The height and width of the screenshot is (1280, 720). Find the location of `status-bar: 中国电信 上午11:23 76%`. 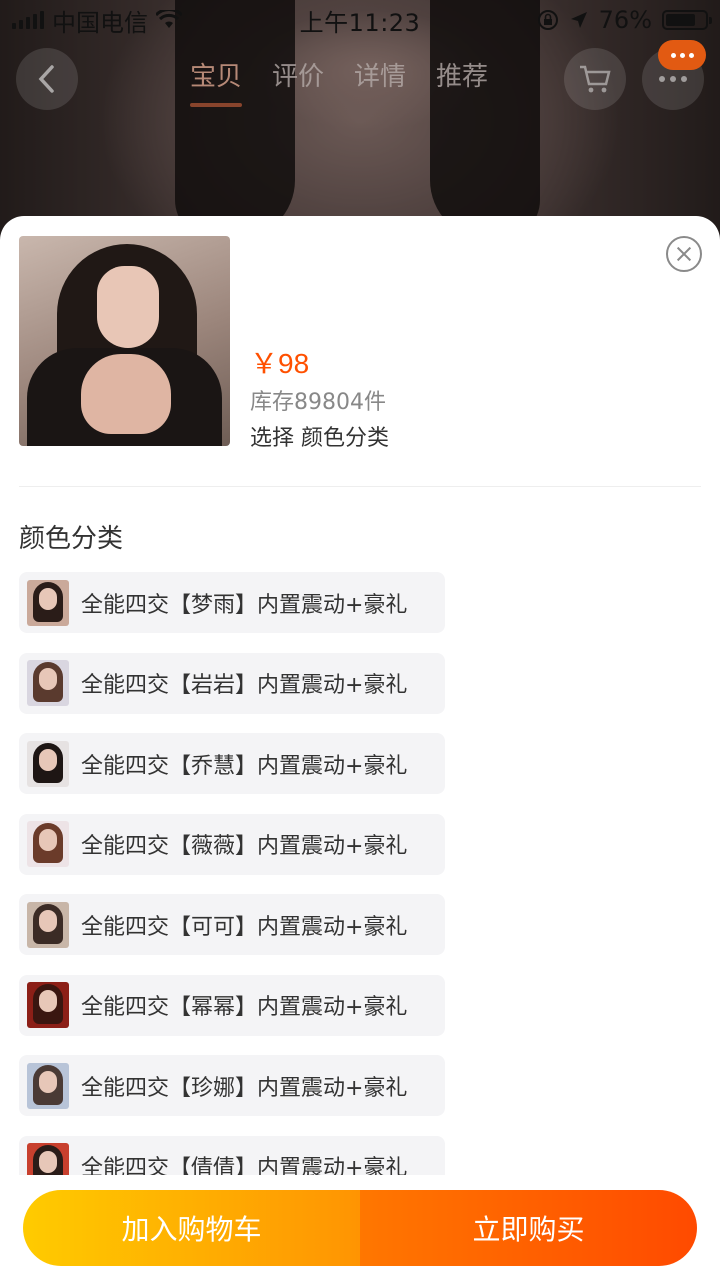

status-bar: 中国电信 上午11:23 76% is located at coordinates (360, 20).